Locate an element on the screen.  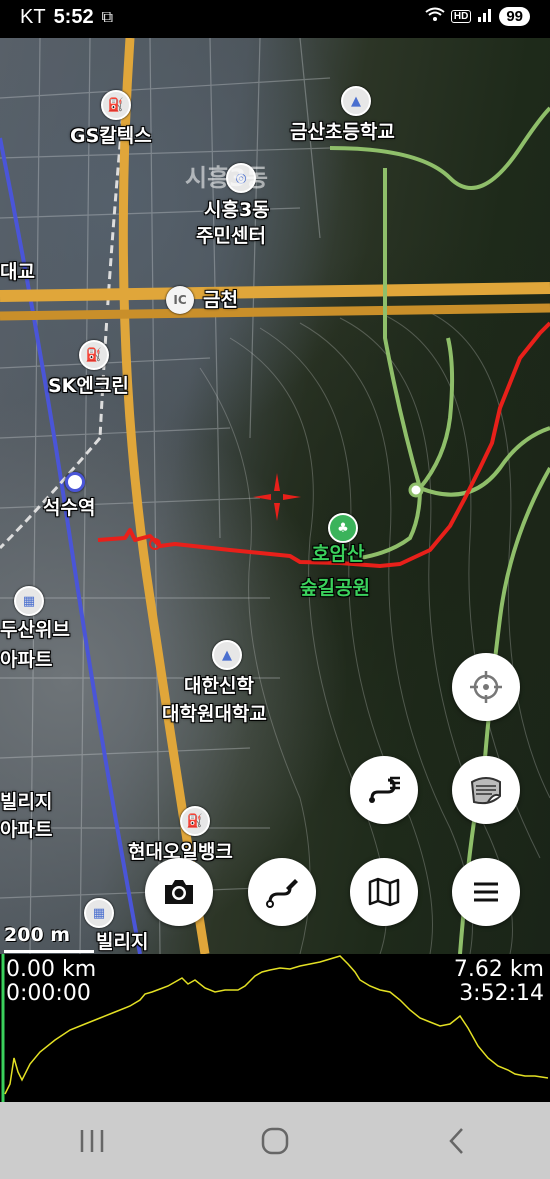
map-label-village-apt: 아파트 is located at coordinates (26, 830).